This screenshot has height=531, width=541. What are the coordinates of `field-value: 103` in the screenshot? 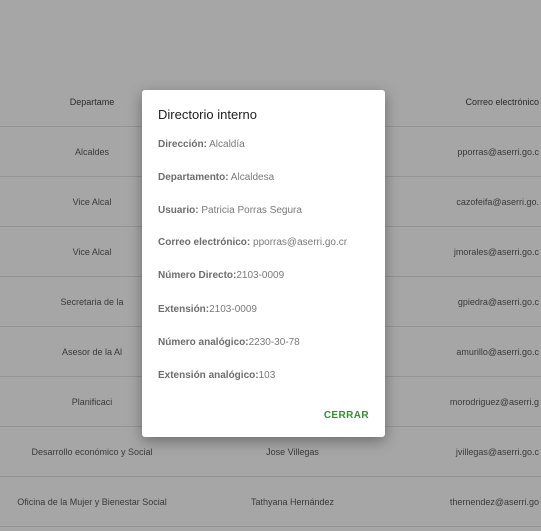 It's located at (267, 375).